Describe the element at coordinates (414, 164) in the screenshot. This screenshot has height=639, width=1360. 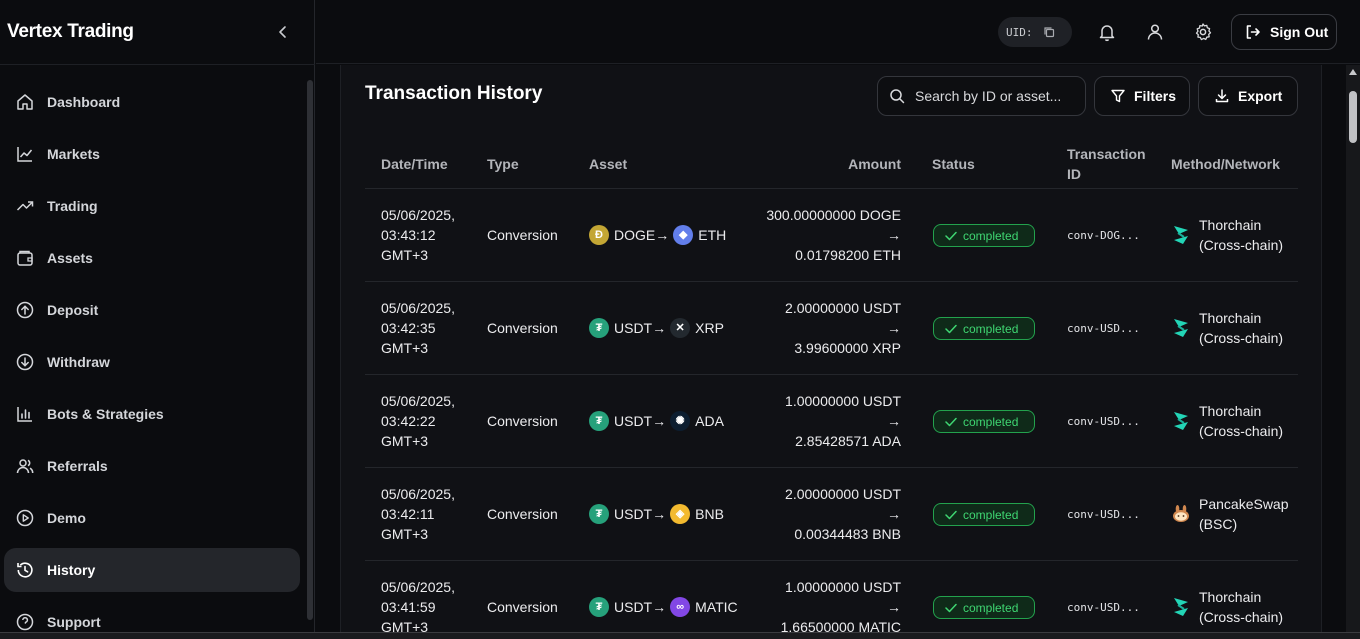
I see `column-header-datetime: Date/Time` at that location.